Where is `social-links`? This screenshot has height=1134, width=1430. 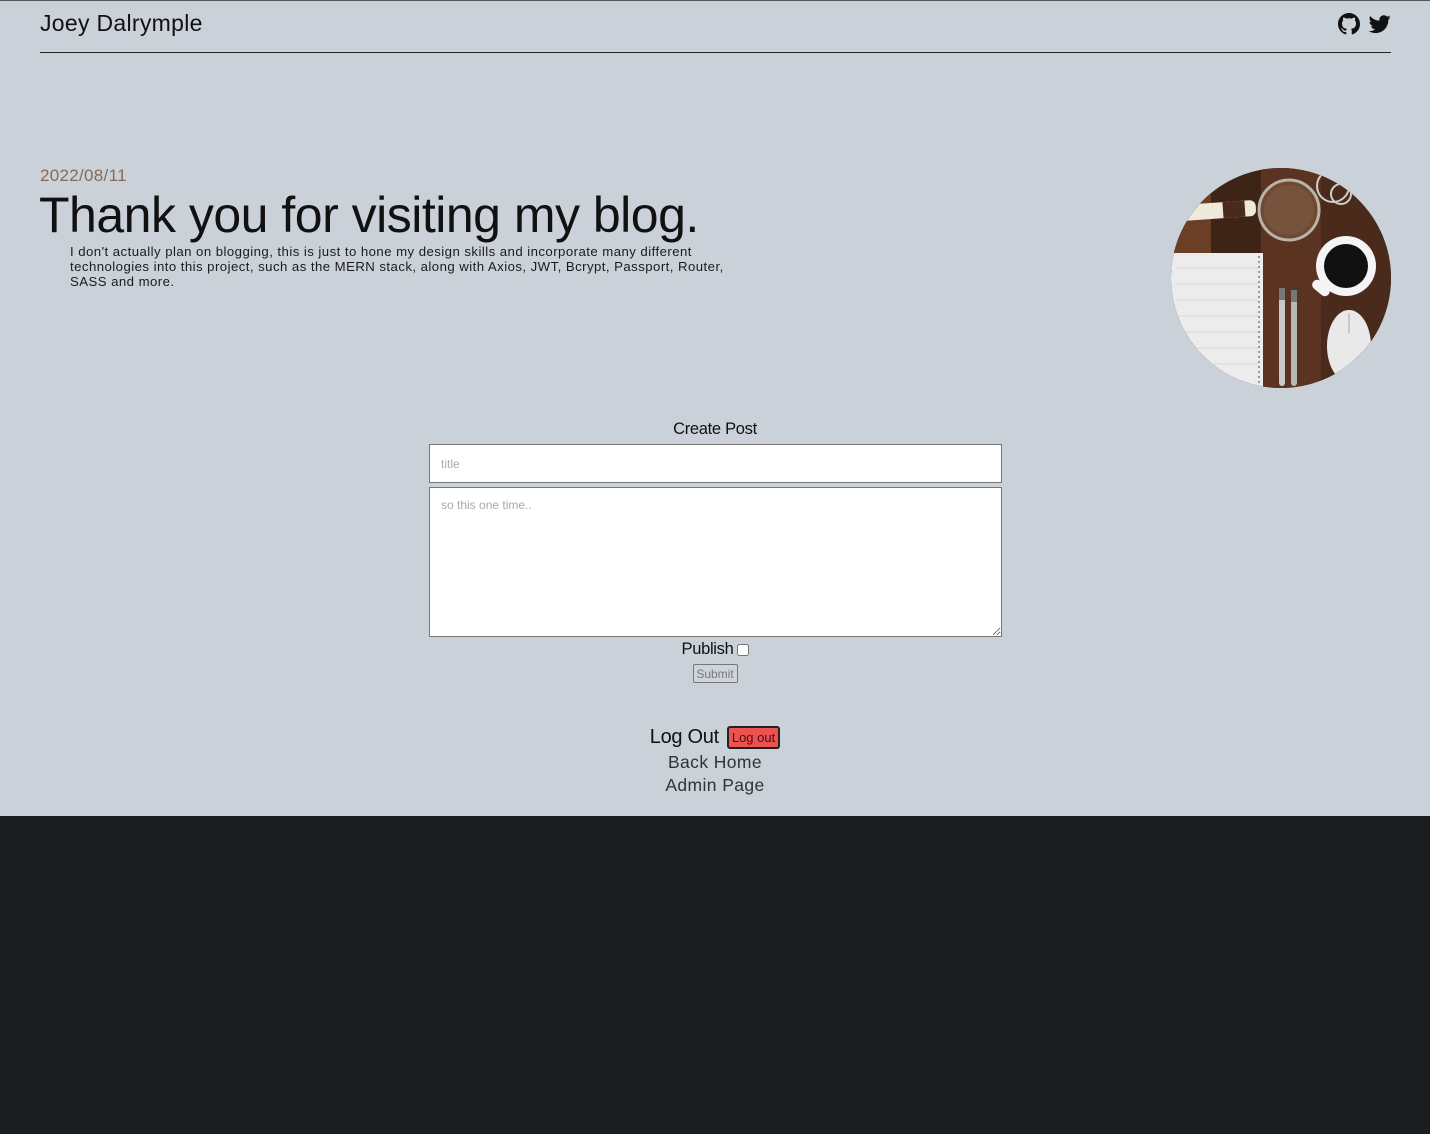
social-links is located at coordinates (1364, 24).